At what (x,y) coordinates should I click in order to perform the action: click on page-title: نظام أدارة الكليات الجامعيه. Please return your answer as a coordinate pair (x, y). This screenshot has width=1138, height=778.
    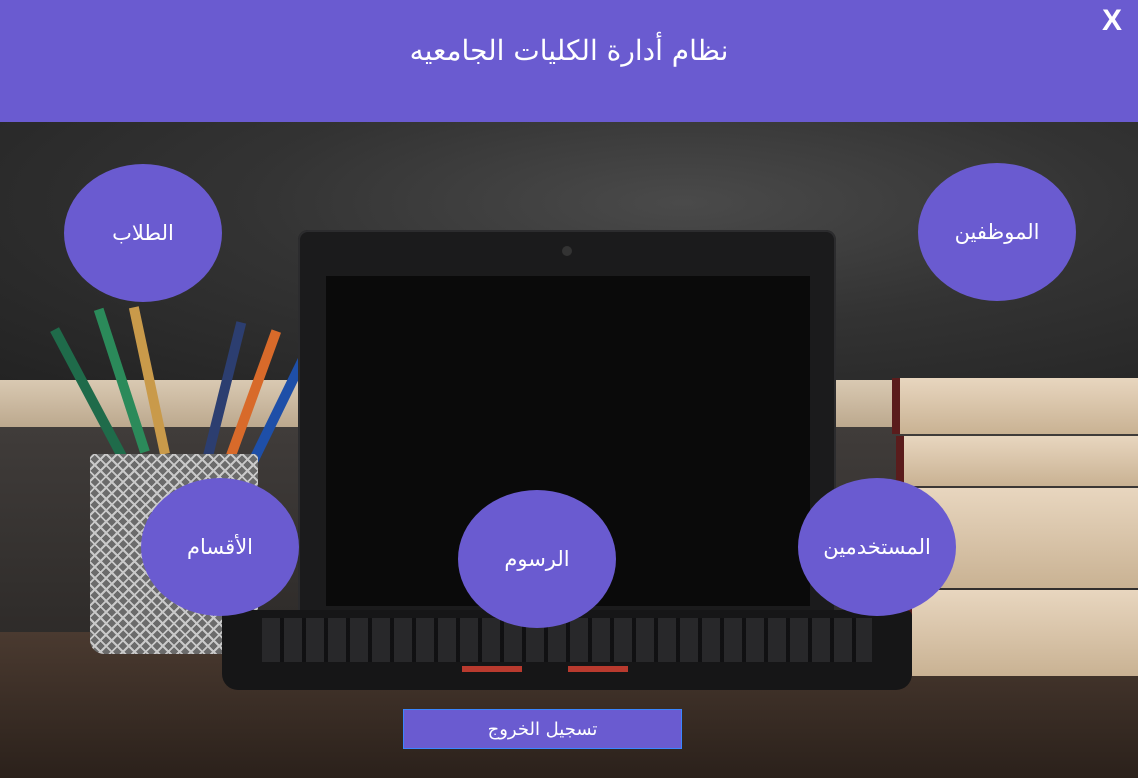
    Looking at the image, I should click on (569, 50).